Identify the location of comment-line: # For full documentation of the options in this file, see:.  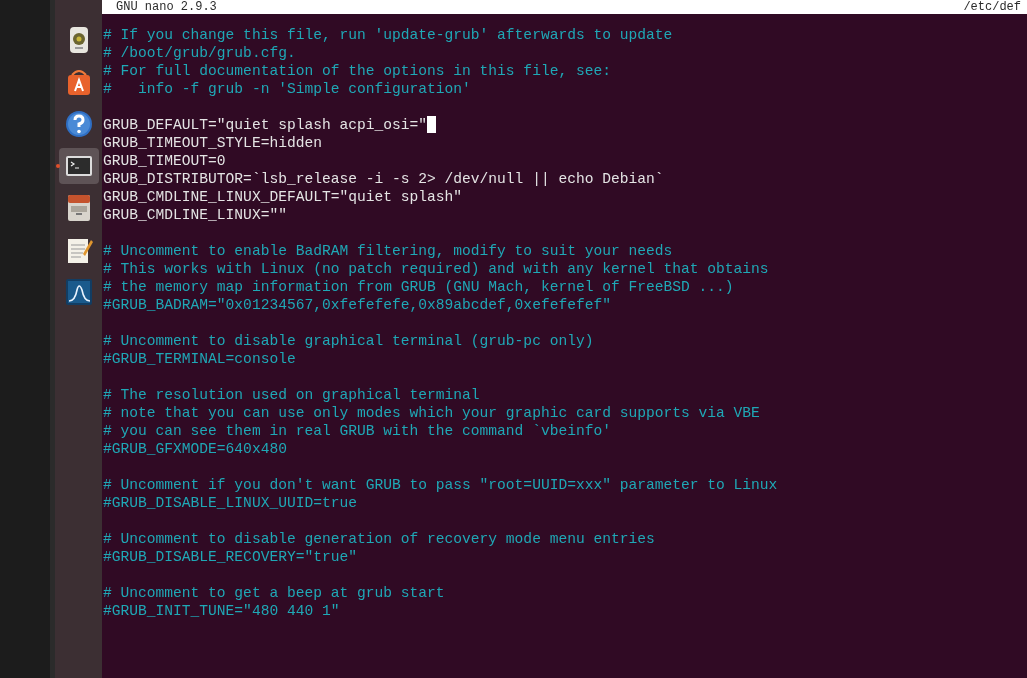
(357, 71).